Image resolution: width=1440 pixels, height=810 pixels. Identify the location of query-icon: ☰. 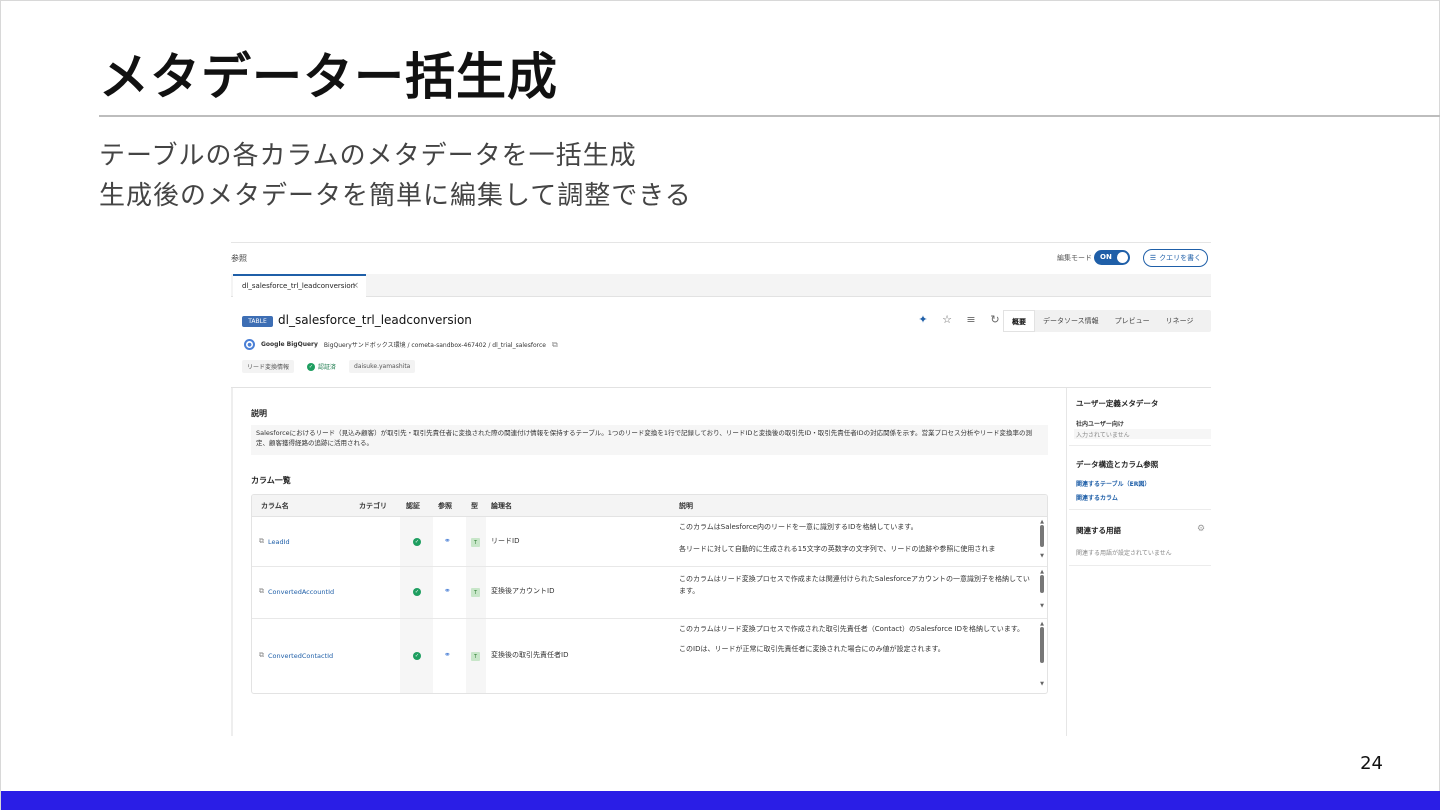
(1153, 258).